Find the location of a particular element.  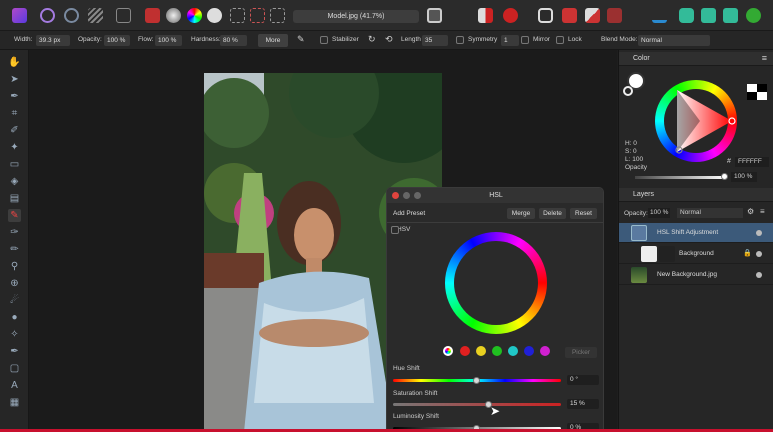

minimize-icon is located at coordinates (406, 195).